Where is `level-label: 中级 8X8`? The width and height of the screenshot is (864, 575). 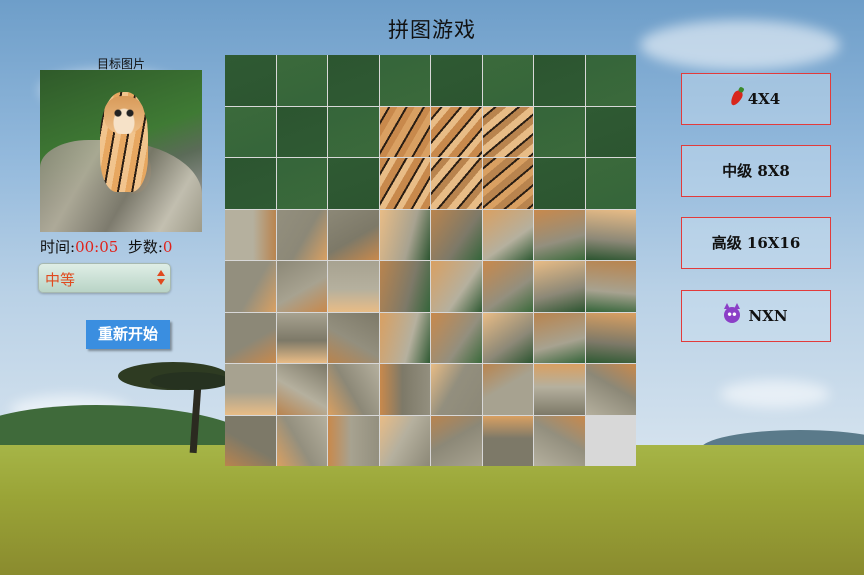 level-label: 中级 8X8 is located at coordinates (756, 171).